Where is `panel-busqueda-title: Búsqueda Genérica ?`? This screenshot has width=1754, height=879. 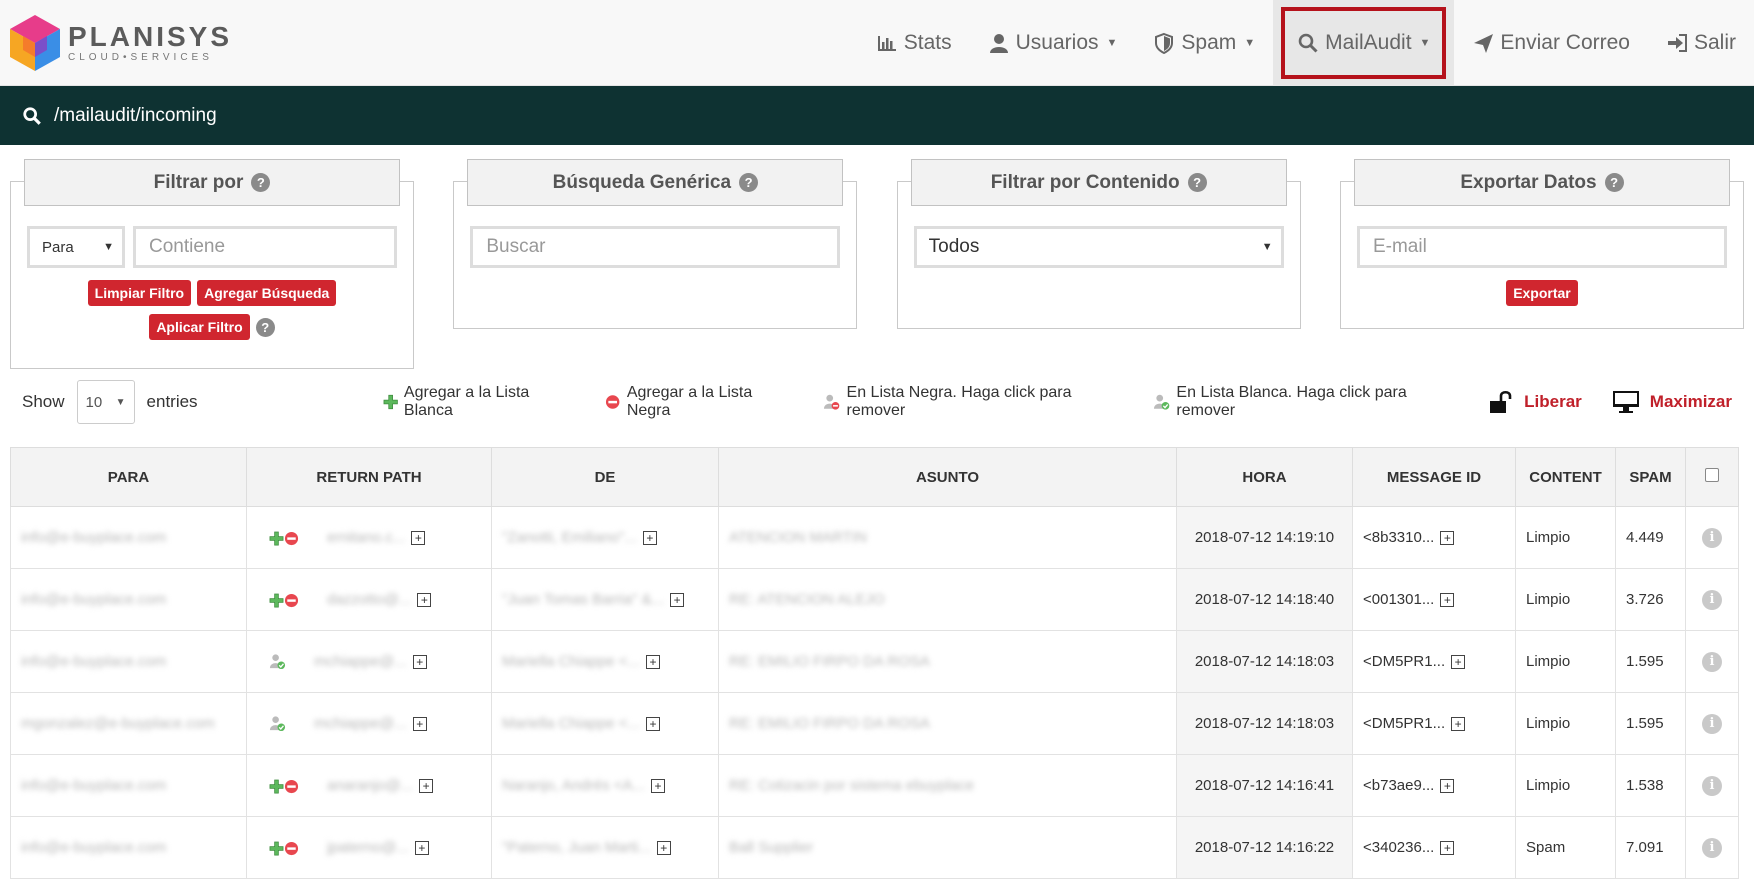
panel-busqueda-title: Búsqueda Genérica ? is located at coordinates (655, 182).